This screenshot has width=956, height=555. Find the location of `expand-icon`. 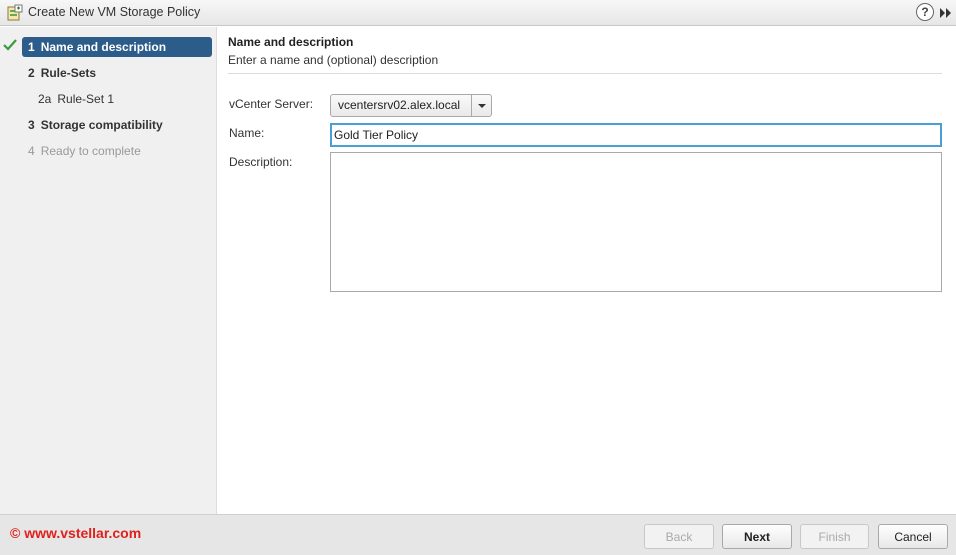

expand-icon is located at coordinates (946, 13).